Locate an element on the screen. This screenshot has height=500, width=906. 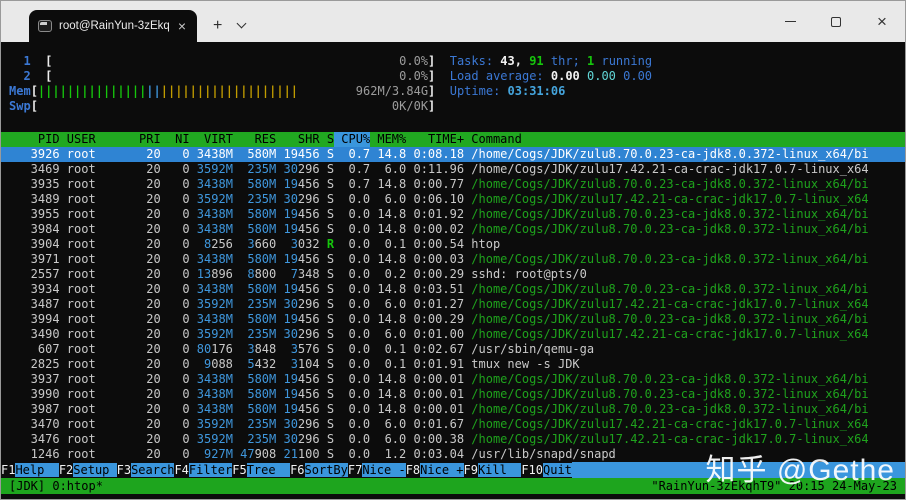
minimize-button is located at coordinates (790, 21).